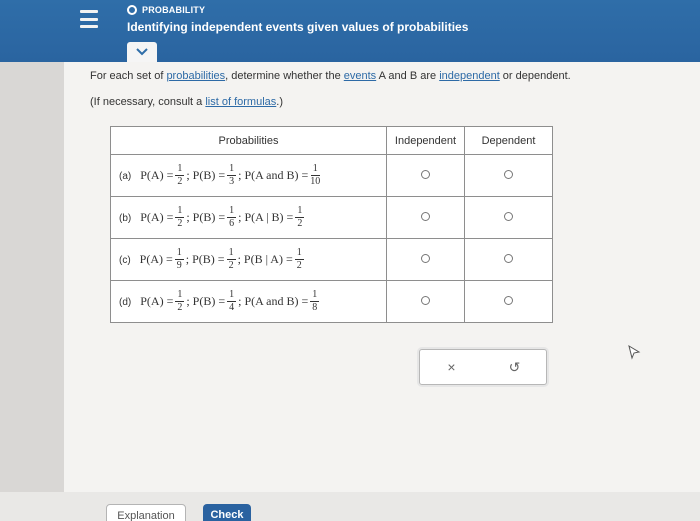  What do you see at coordinates (265, 259) in the screenshot?
I see `expr-part: ; P(B | A) =` at bounding box center [265, 259].